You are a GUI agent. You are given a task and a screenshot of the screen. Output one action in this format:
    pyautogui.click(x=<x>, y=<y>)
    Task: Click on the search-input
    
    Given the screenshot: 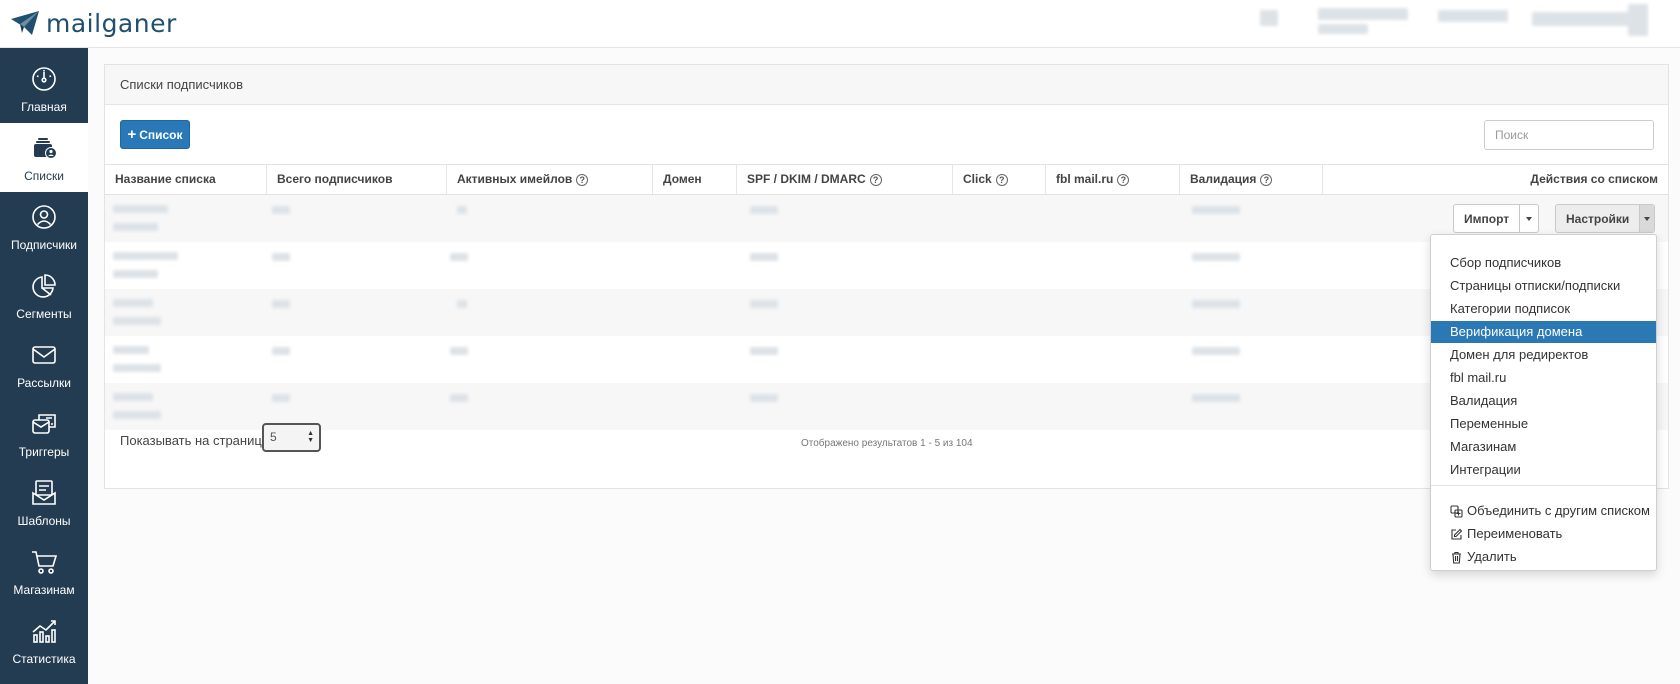 What is the action you would take?
    pyautogui.click(x=1569, y=135)
    